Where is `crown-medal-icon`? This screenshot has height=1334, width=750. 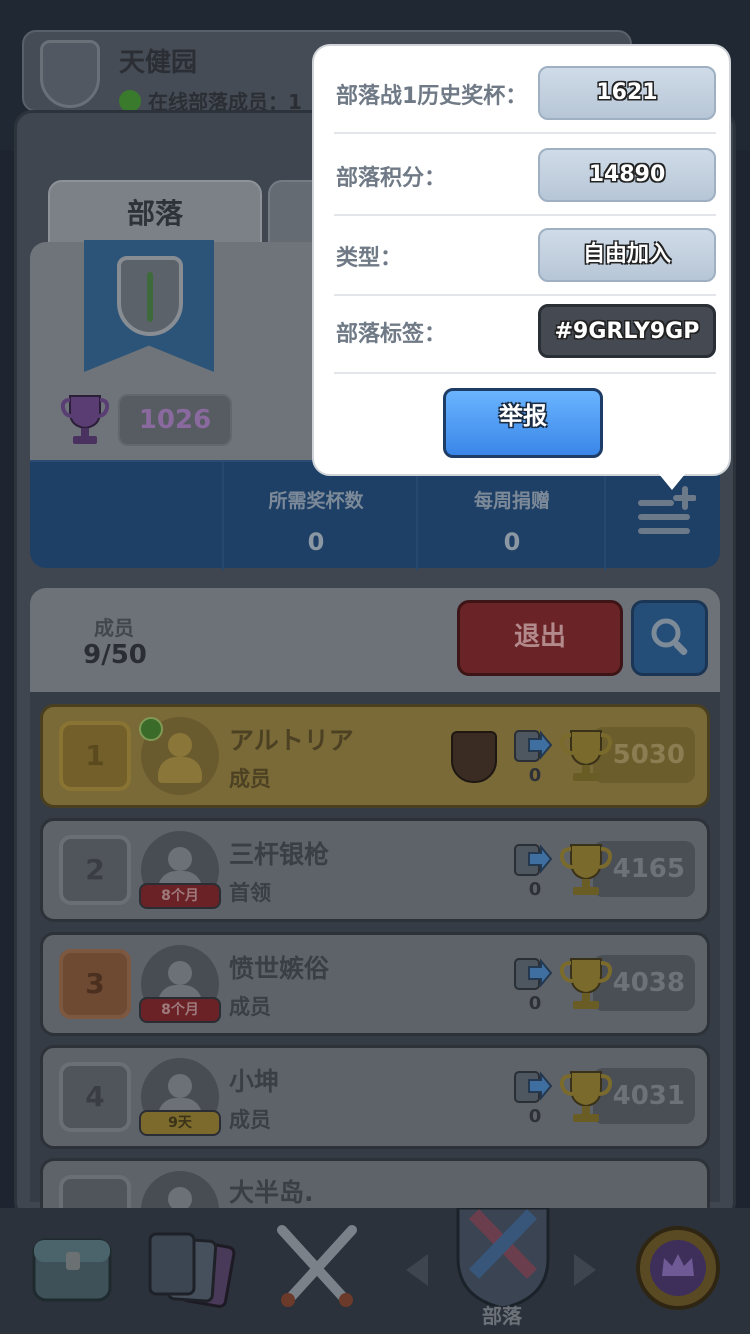
crown-medal-icon is located at coordinates (678, 1268).